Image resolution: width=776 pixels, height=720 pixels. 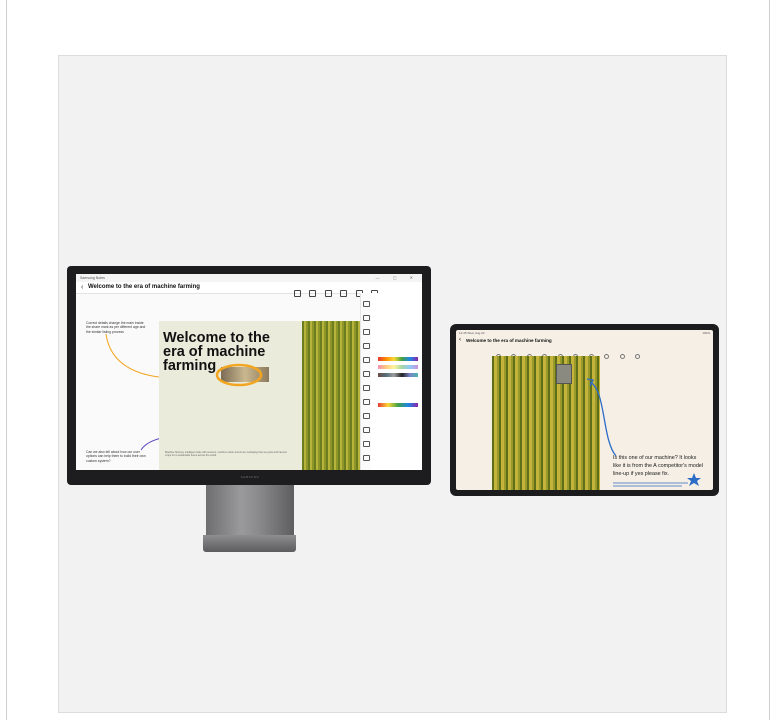 I want to click on table-icon, so click(x=366, y=430).